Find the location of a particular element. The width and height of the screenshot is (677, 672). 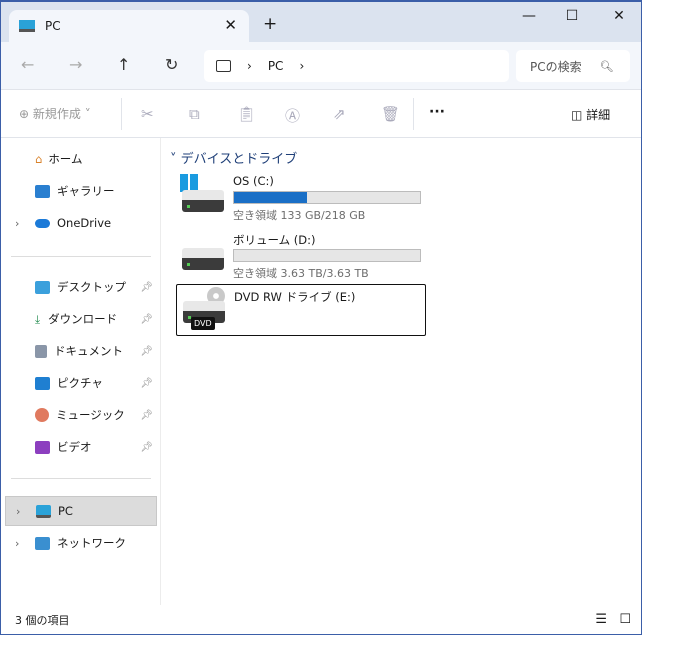

address-bar-row: ← → ↑ ↻ › PC › PCの検索 🔍︎ is located at coordinates (321, 66).